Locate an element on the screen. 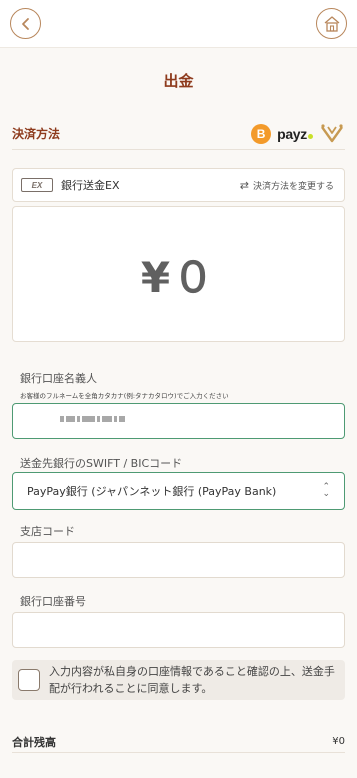  account-holder-label: 銀行口座名義人 is located at coordinates (58, 378).